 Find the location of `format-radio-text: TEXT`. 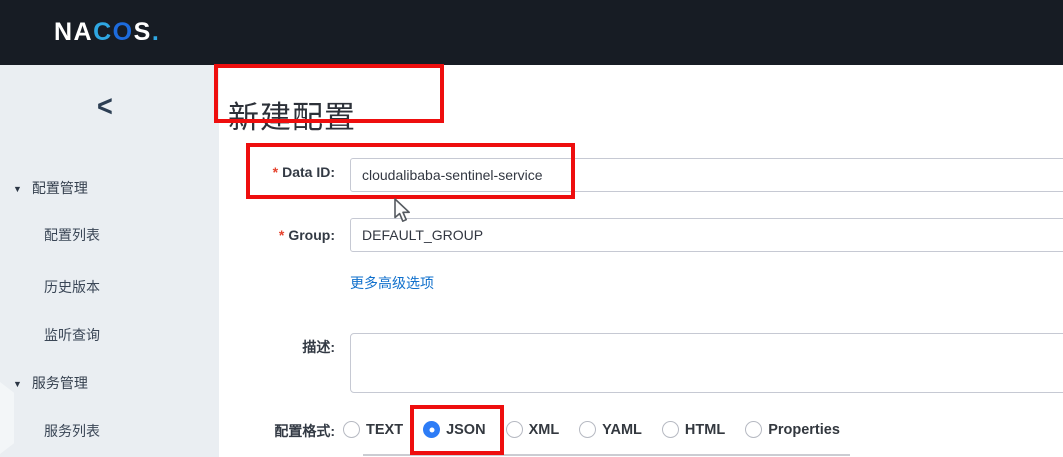

format-radio-text: TEXT is located at coordinates (373, 429).